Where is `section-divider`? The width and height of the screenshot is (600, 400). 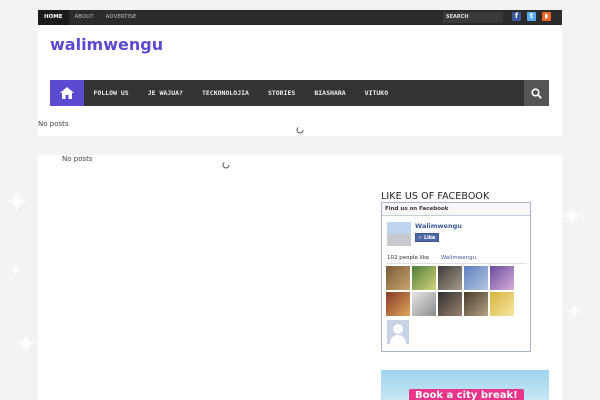 section-divider is located at coordinates (300, 145).